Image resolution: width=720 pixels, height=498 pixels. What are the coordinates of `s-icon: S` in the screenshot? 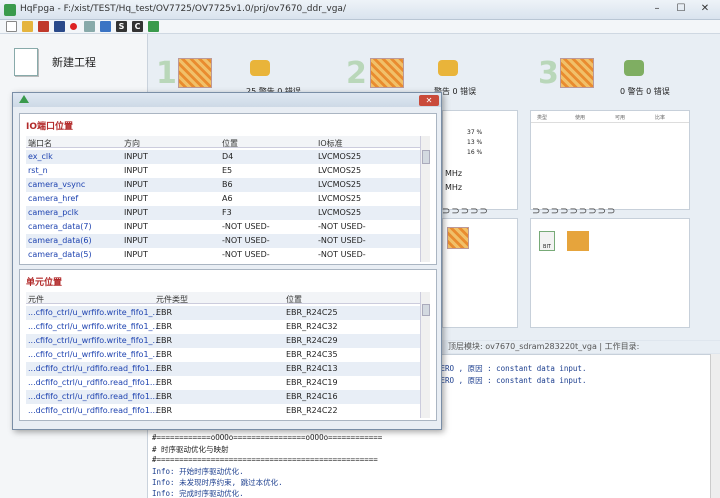 It's located at (121, 26).